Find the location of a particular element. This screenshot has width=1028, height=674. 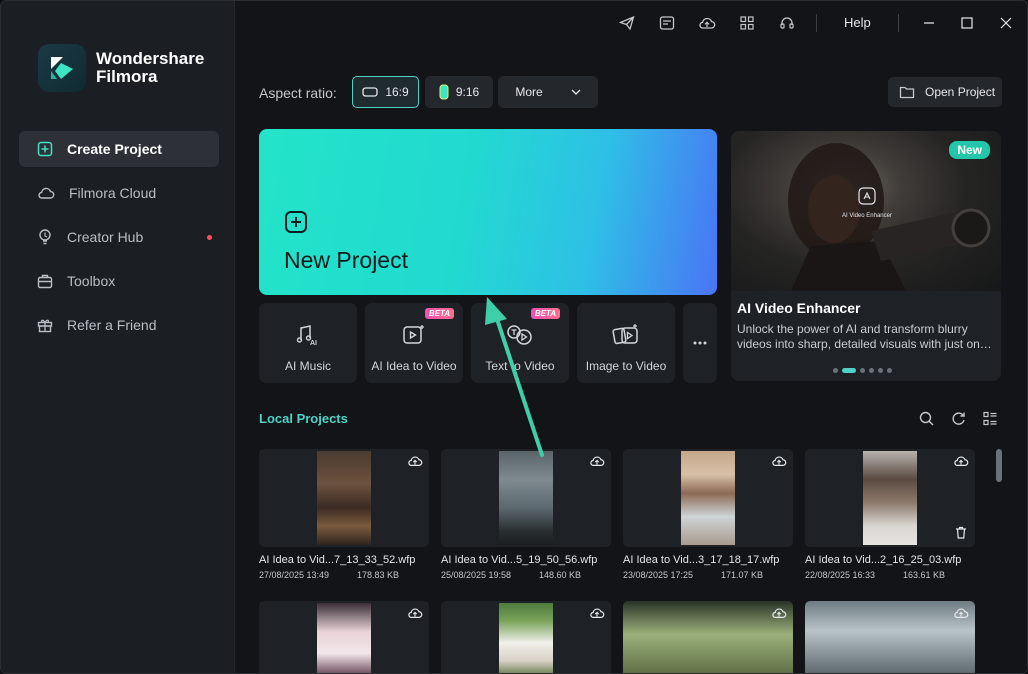

project-meta: 25/08/2025 19:58 148.60 KB is located at coordinates (526, 575).